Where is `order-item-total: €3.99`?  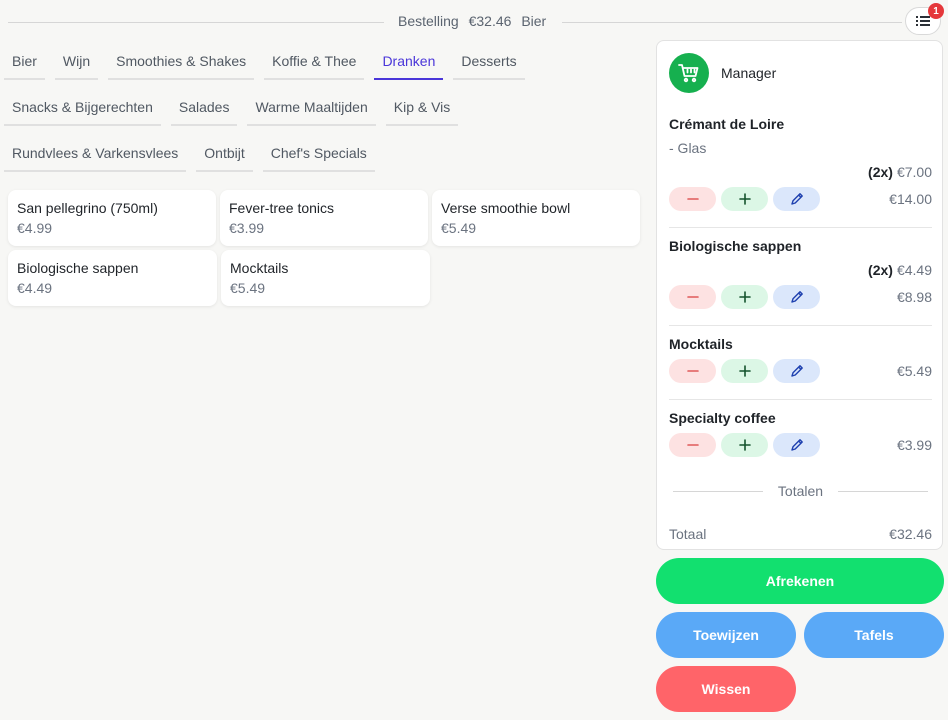
order-item-total: €3.99 is located at coordinates (914, 445).